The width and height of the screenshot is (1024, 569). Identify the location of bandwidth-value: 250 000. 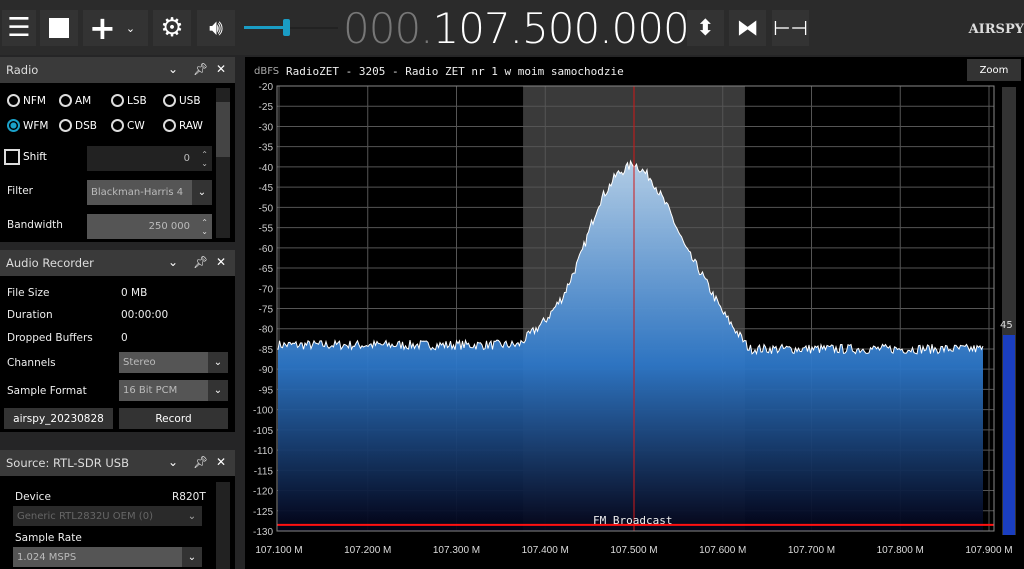
(169, 226).